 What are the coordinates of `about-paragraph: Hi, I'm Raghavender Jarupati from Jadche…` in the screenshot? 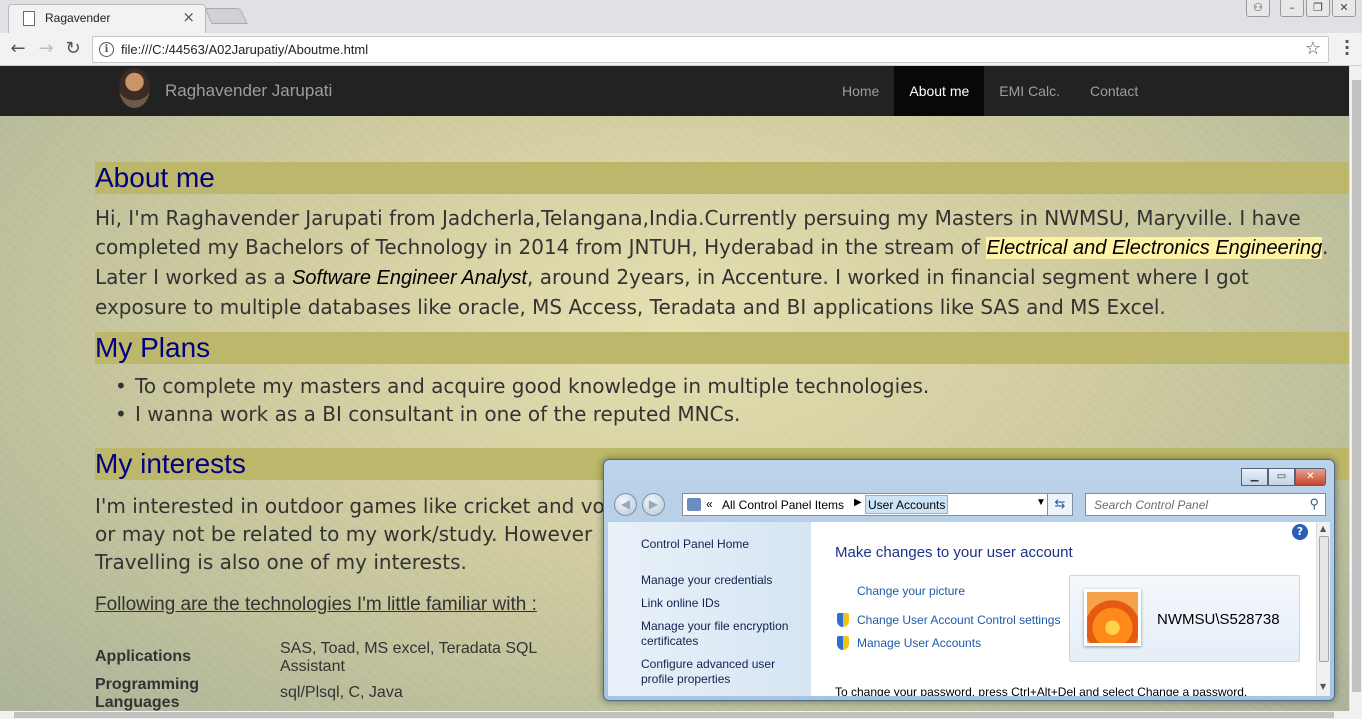 It's located at (712, 263).